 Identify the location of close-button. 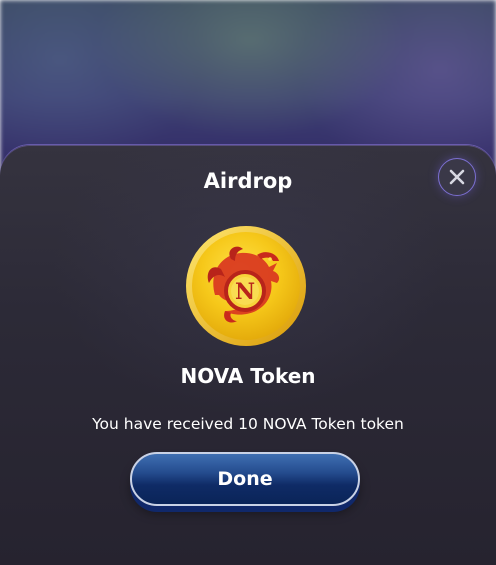
(457, 177).